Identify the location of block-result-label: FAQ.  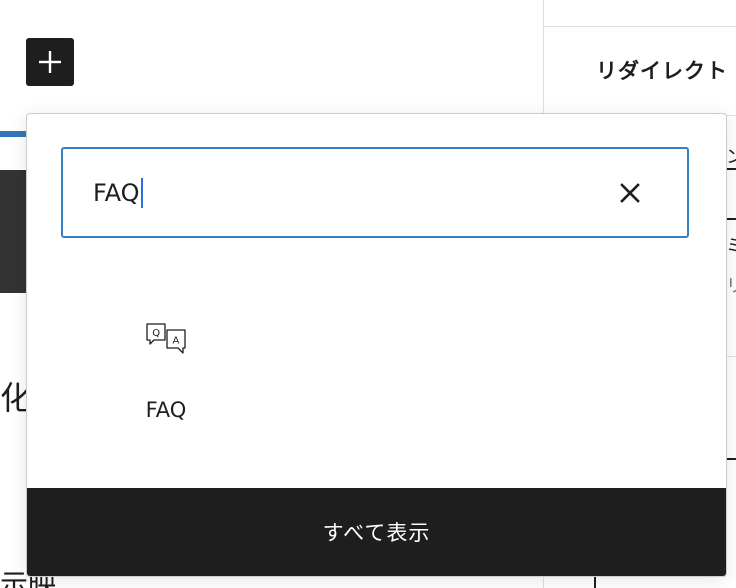
(166, 410).